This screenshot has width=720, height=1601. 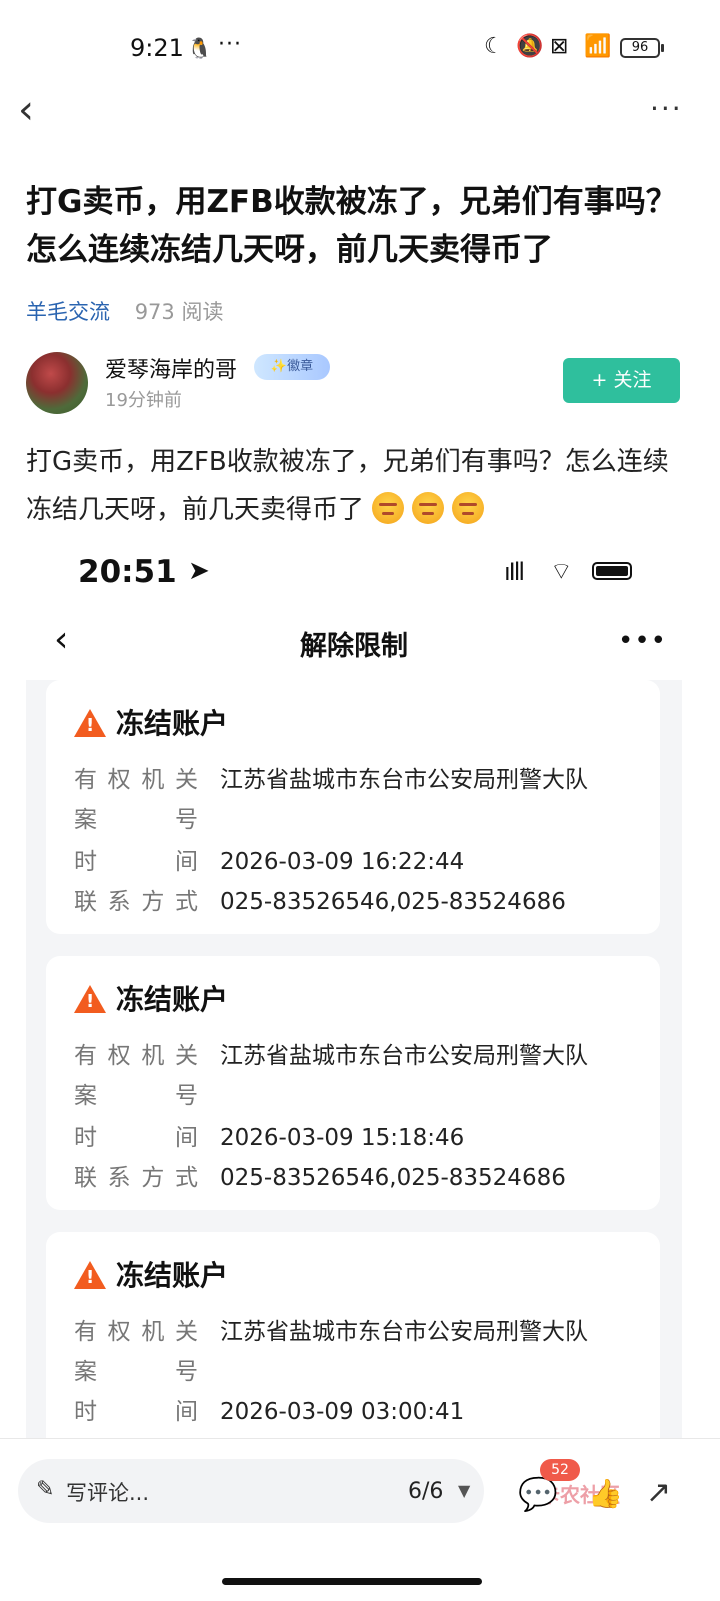 What do you see at coordinates (251, 1491) in the screenshot?
I see `comment-input: ✎ 写评论... 6/6 ▼` at bounding box center [251, 1491].